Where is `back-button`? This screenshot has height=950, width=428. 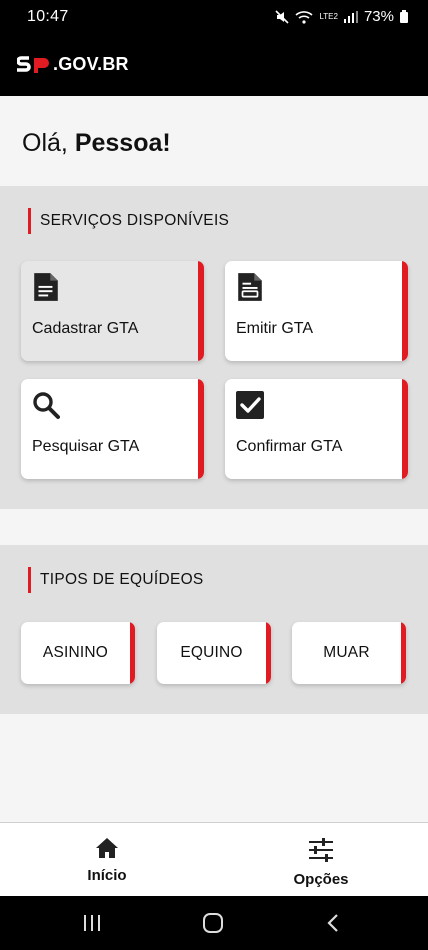 back-button is located at coordinates (333, 923).